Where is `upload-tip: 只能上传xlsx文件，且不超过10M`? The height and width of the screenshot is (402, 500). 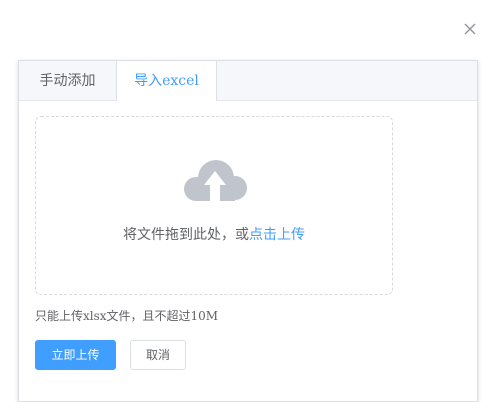
upload-tip: 只能上传xlsx文件，且不超过10M is located at coordinates (127, 316).